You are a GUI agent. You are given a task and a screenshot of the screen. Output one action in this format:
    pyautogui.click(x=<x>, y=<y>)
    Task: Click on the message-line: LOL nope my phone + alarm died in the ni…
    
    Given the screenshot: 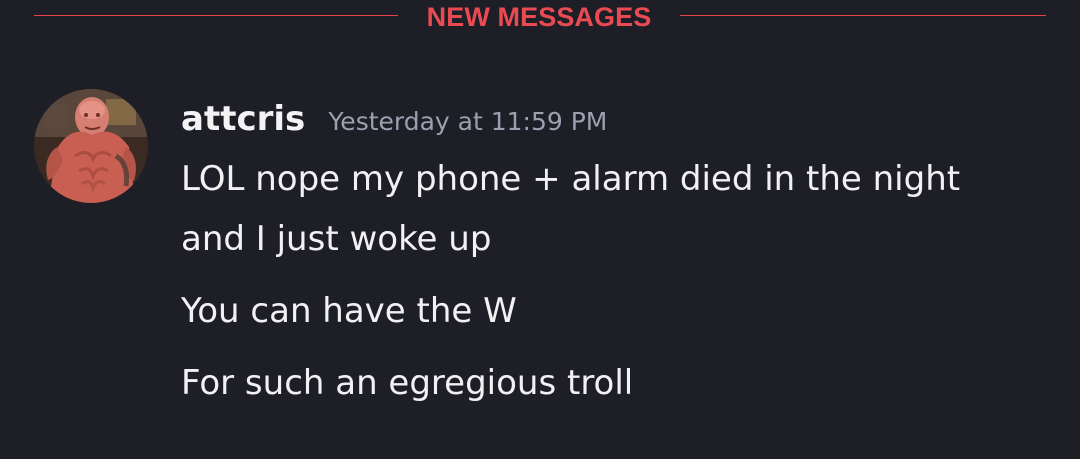 What is the action you would take?
    pyautogui.click(x=571, y=179)
    